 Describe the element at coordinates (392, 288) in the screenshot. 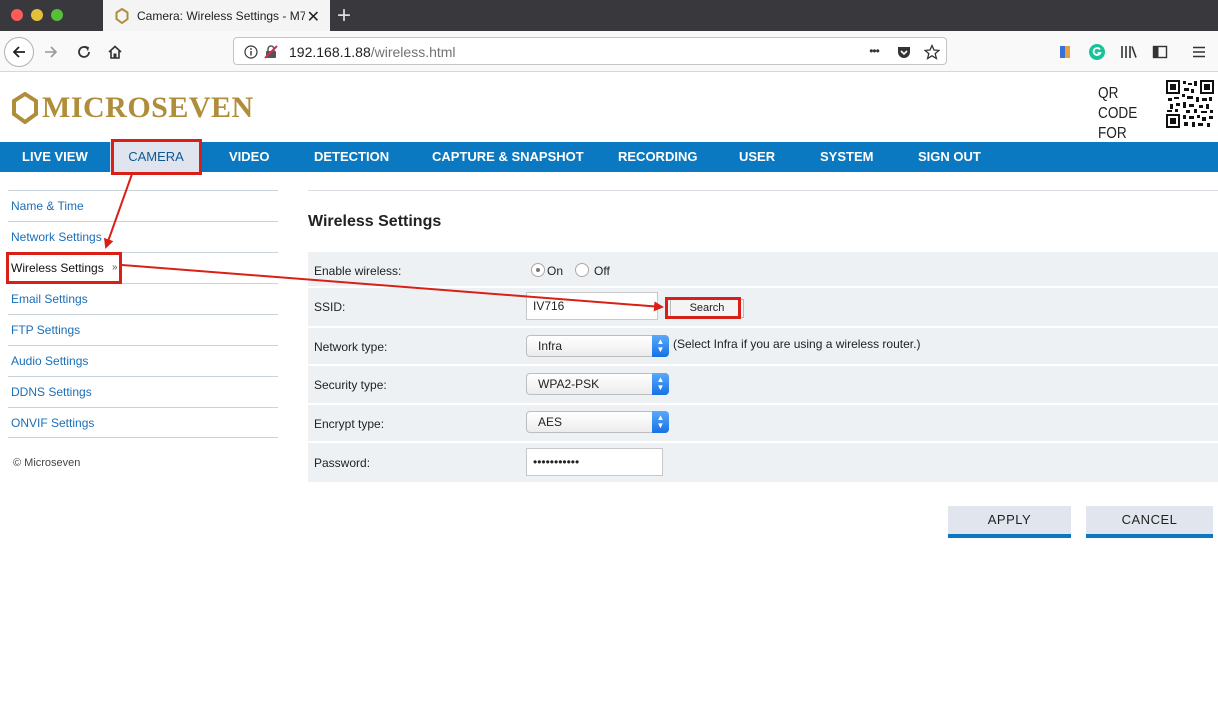

I see `arrow-wireless-to-search` at that location.